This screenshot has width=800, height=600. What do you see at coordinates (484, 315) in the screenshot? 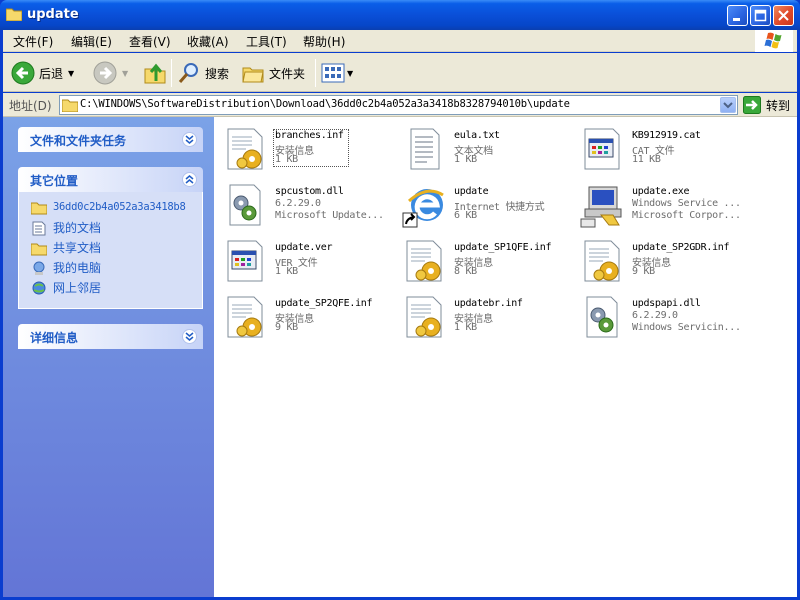
I see `file-item: updatebr.inf 安装信息 1 KB` at bounding box center [484, 315].